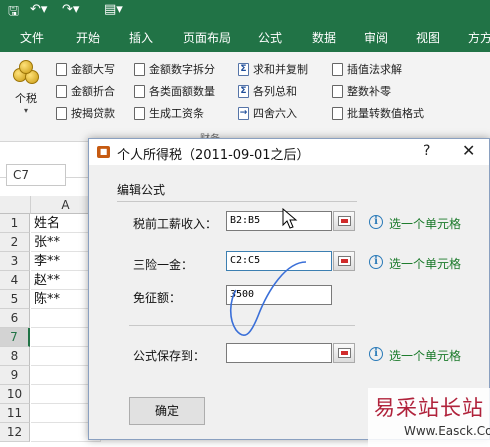  I want to click on watermark: 易采站长站 Www.Easck.Com, so click(429, 417).